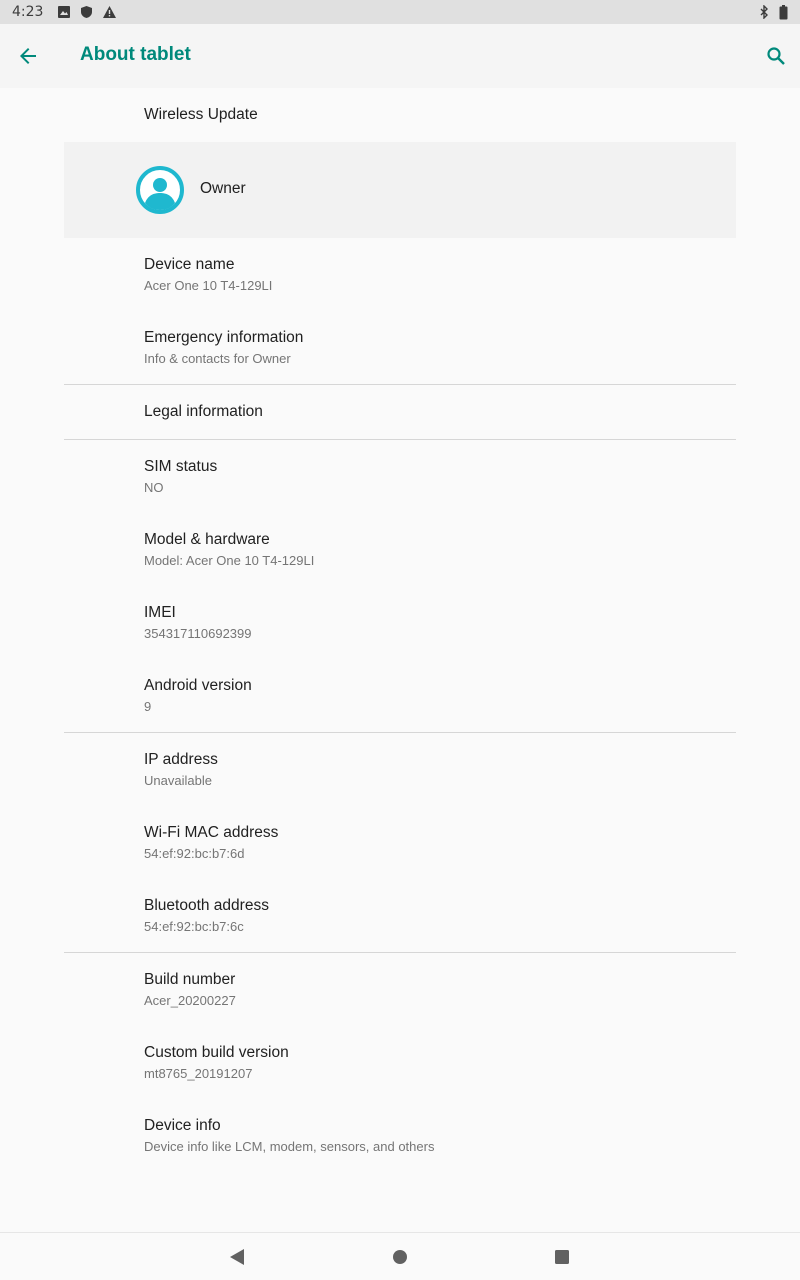 This screenshot has height=1280, width=800. What do you see at coordinates (154, 487) in the screenshot?
I see `item-subtitle: NO` at bounding box center [154, 487].